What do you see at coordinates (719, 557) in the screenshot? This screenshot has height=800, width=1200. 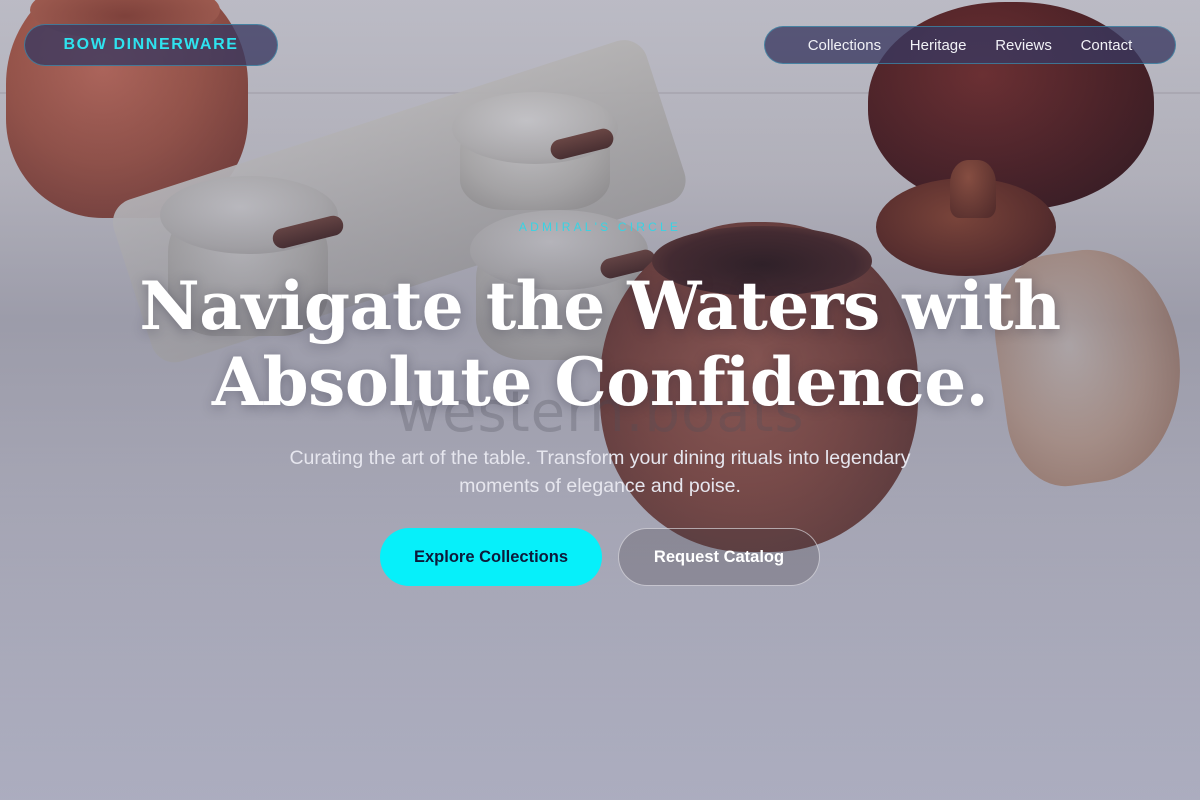 I see `request-catalog-button: Request Catalog` at bounding box center [719, 557].